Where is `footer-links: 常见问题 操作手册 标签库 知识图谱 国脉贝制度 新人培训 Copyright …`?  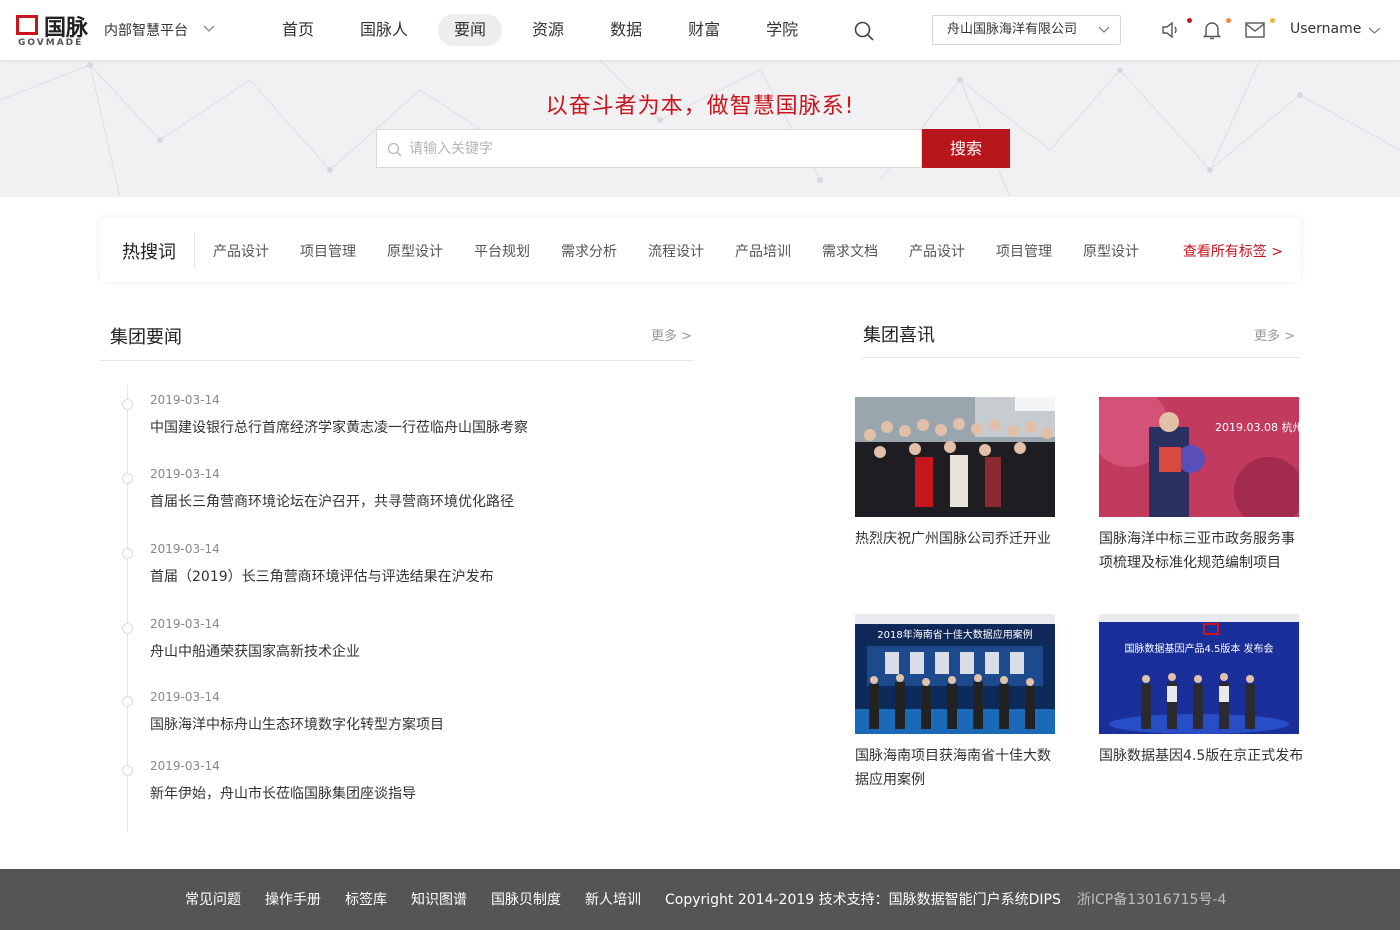
footer-links: 常见问题 操作手册 标签库 知识图谱 国脉贝制度 新人培训 Copyright … is located at coordinates (705, 899).